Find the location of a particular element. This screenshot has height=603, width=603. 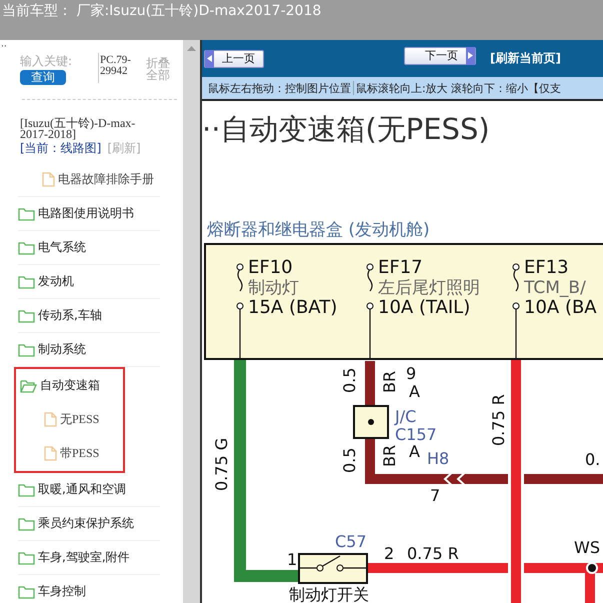

junction-dot is located at coordinates (371, 422).